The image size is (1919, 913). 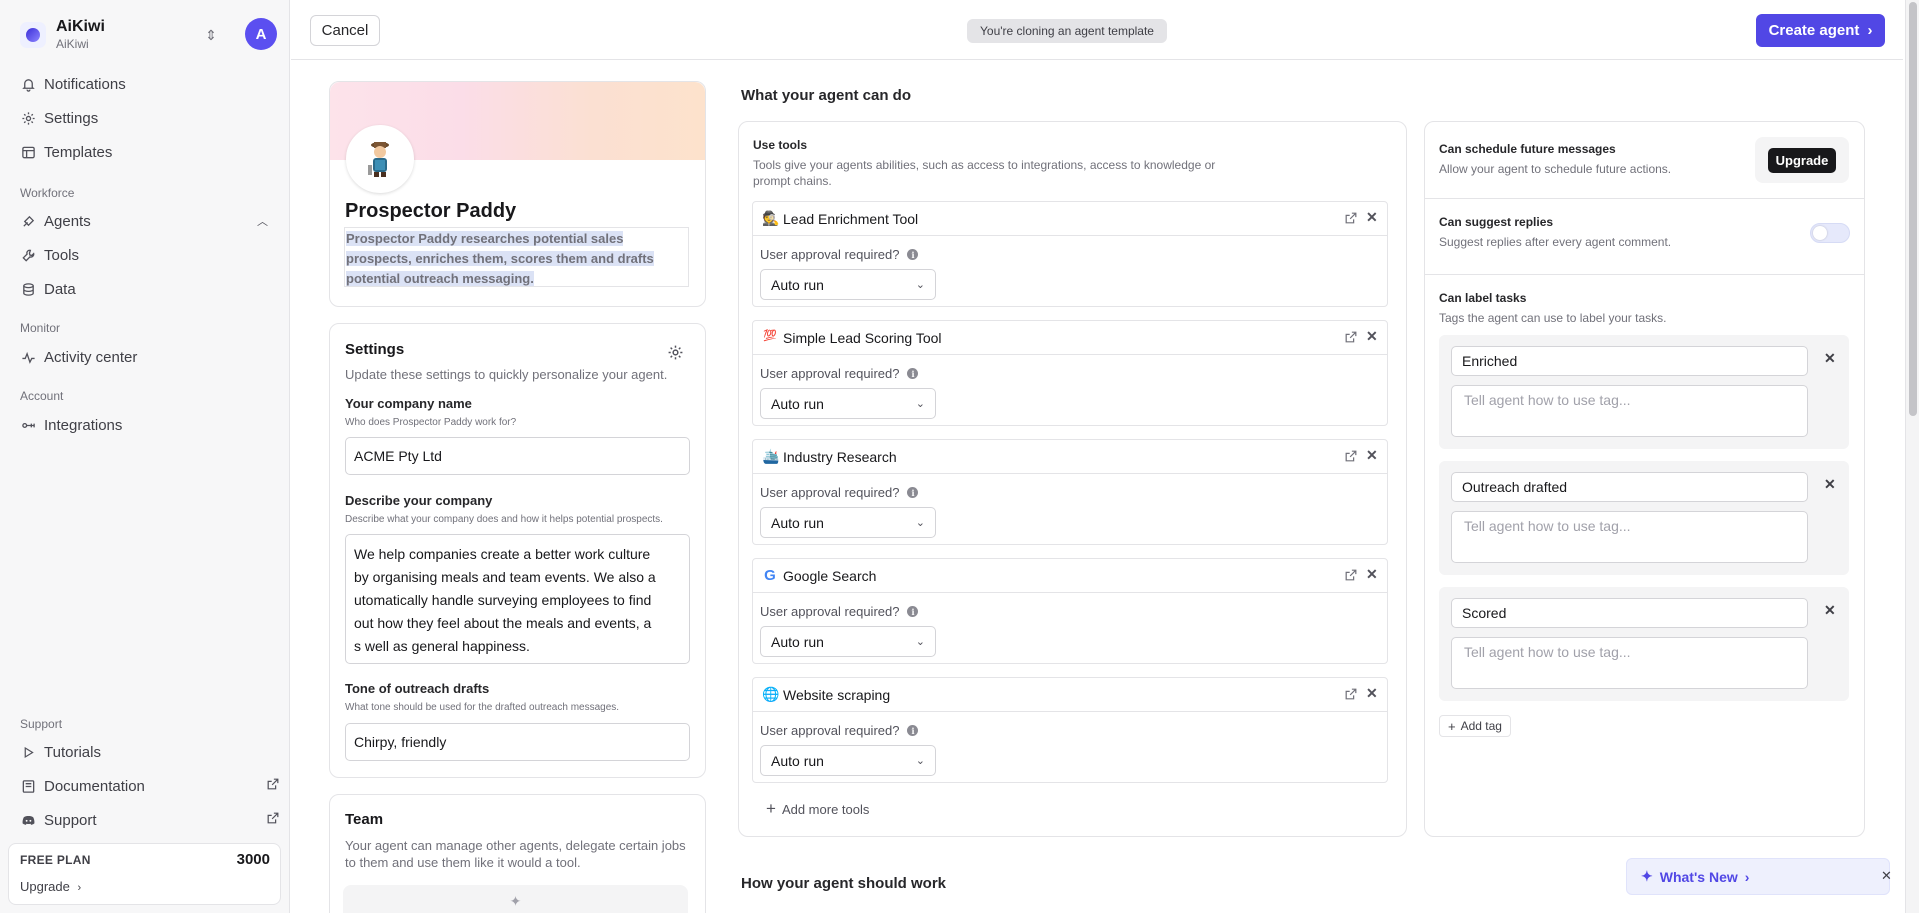 What do you see at coordinates (1830, 233) in the screenshot?
I see `suggest-replies-toggle` at bounding box center [1830, 233].